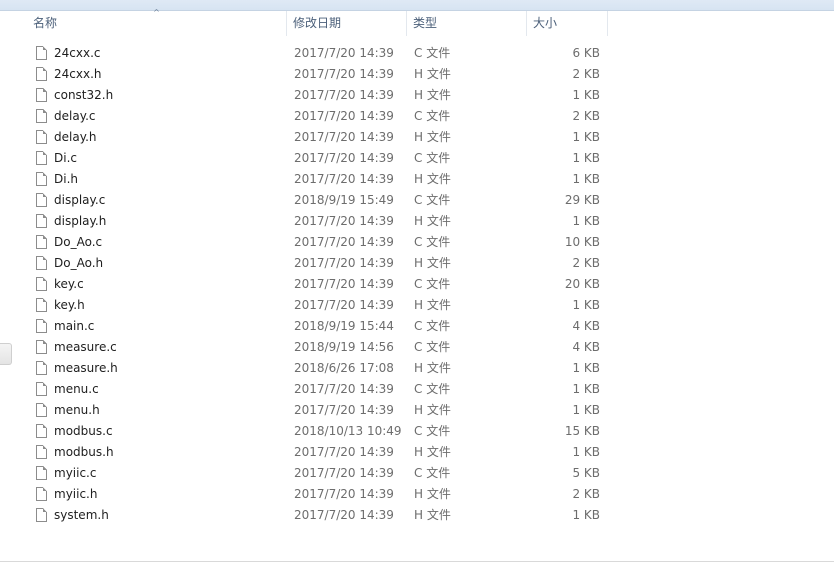 This screenshot has width=834, height=562. I want to click on file-row: 24cxx.c 2017/7/20 14:39 C 文件 6 KB, so click(417, 53).